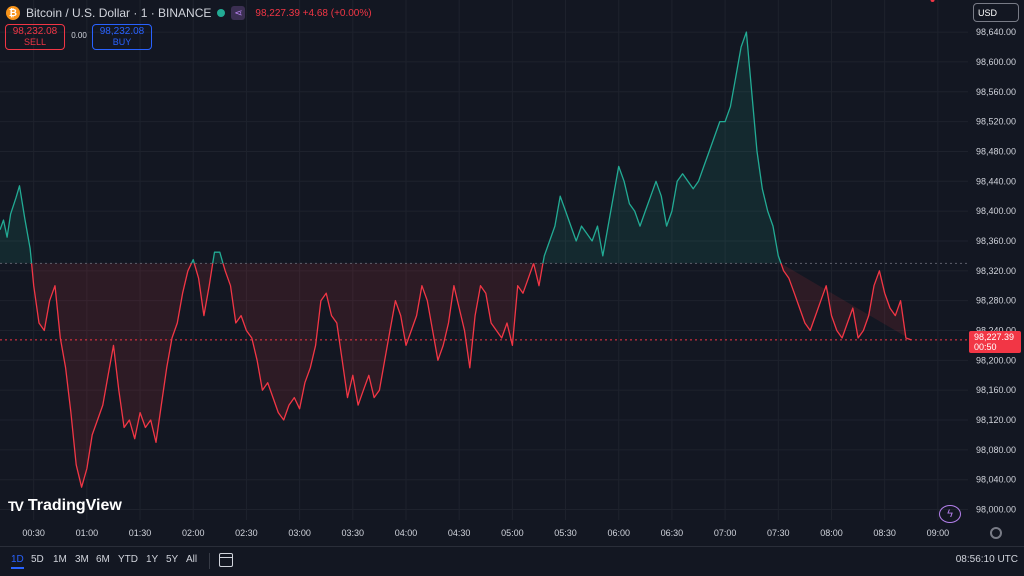 The height and width of the screenshot is (576, 1024). What do you see at coordinates (994, 337) in the screenshot?
I see `last-price-value: 98,227.39` at bounding box center [994, 337].